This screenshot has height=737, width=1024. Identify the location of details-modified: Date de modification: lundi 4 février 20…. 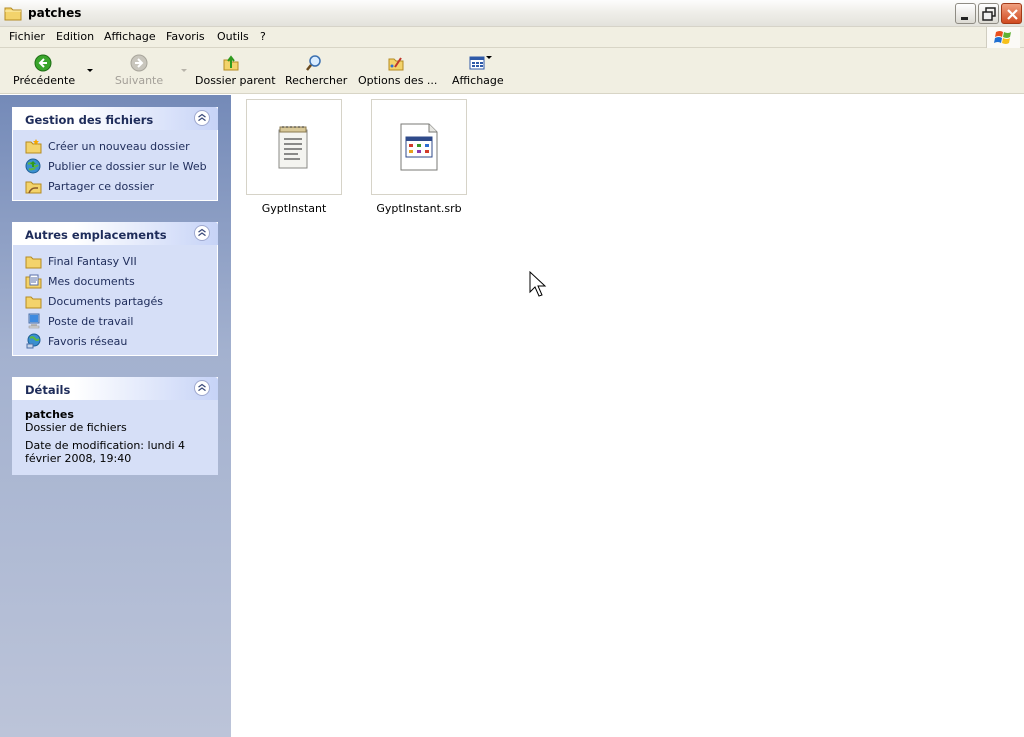
(105, 452).